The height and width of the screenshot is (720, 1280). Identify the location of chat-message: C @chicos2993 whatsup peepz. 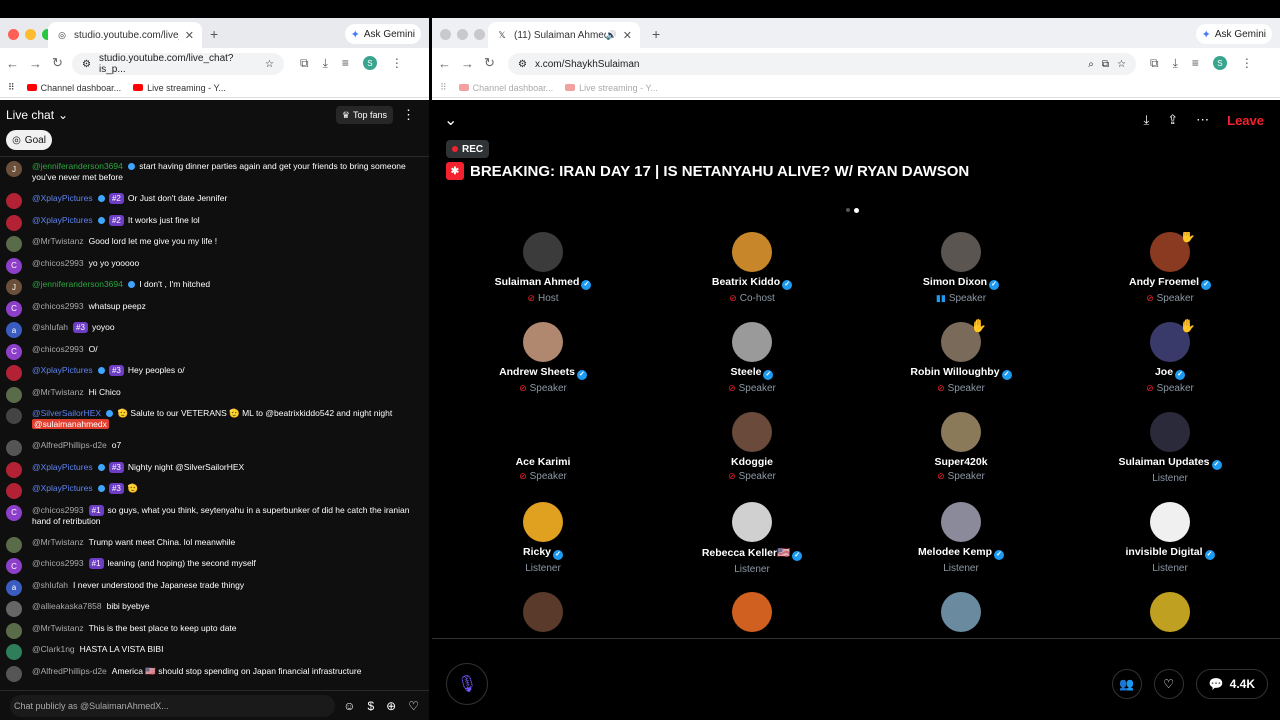
(211, 308).